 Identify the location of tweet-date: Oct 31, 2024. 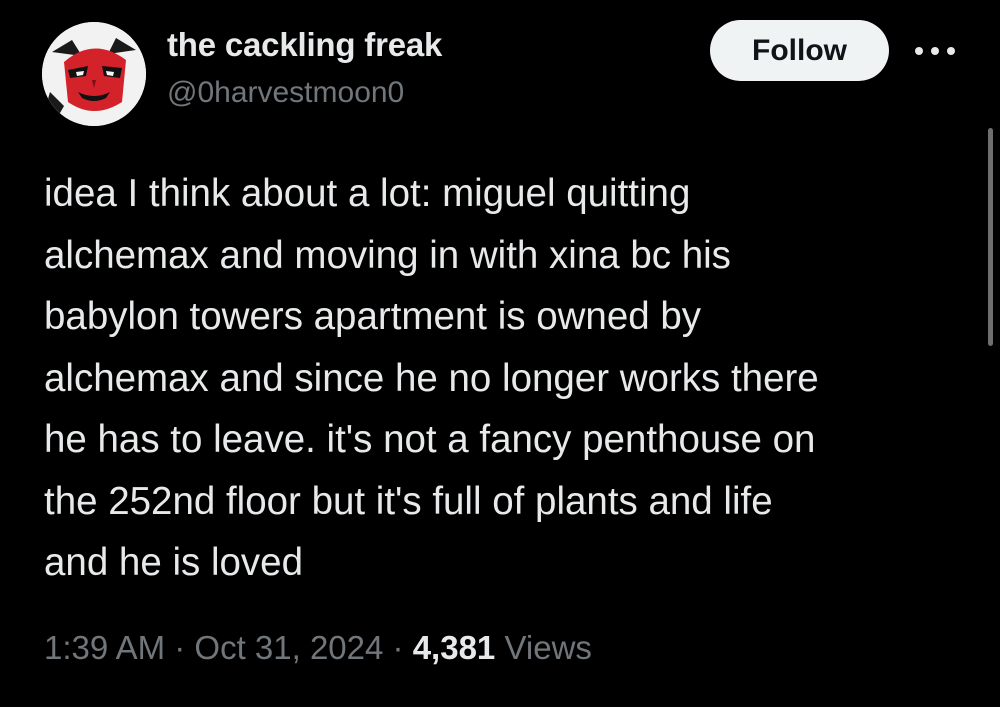
(288, 647).